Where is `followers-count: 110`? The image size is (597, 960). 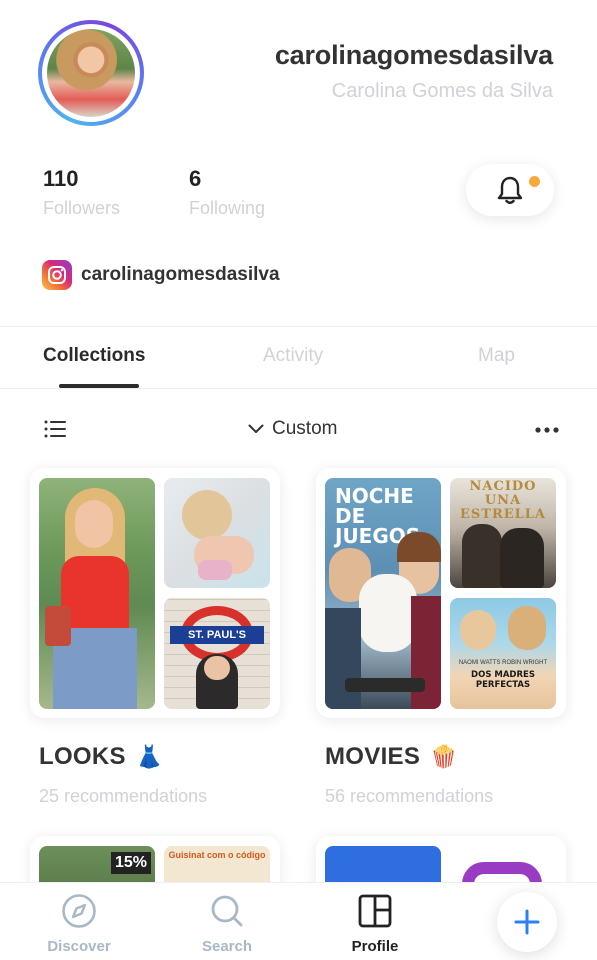 followers-count: 110 is located at coordinates (61, 178).